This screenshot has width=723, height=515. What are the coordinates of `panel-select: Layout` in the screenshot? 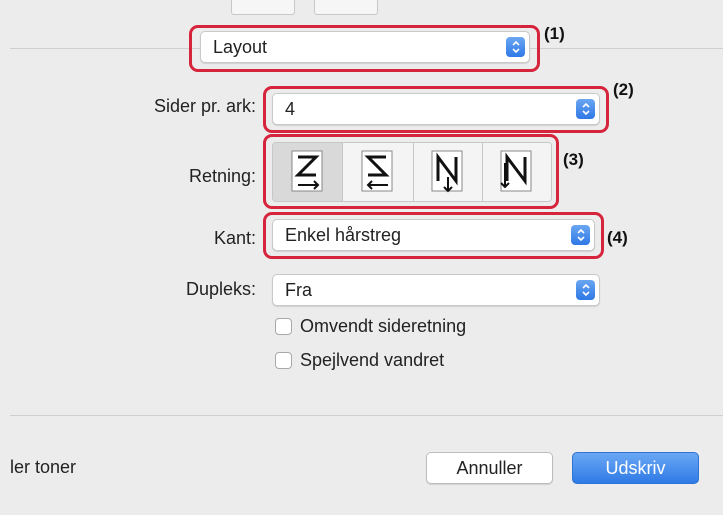 It's located at (365, 47).